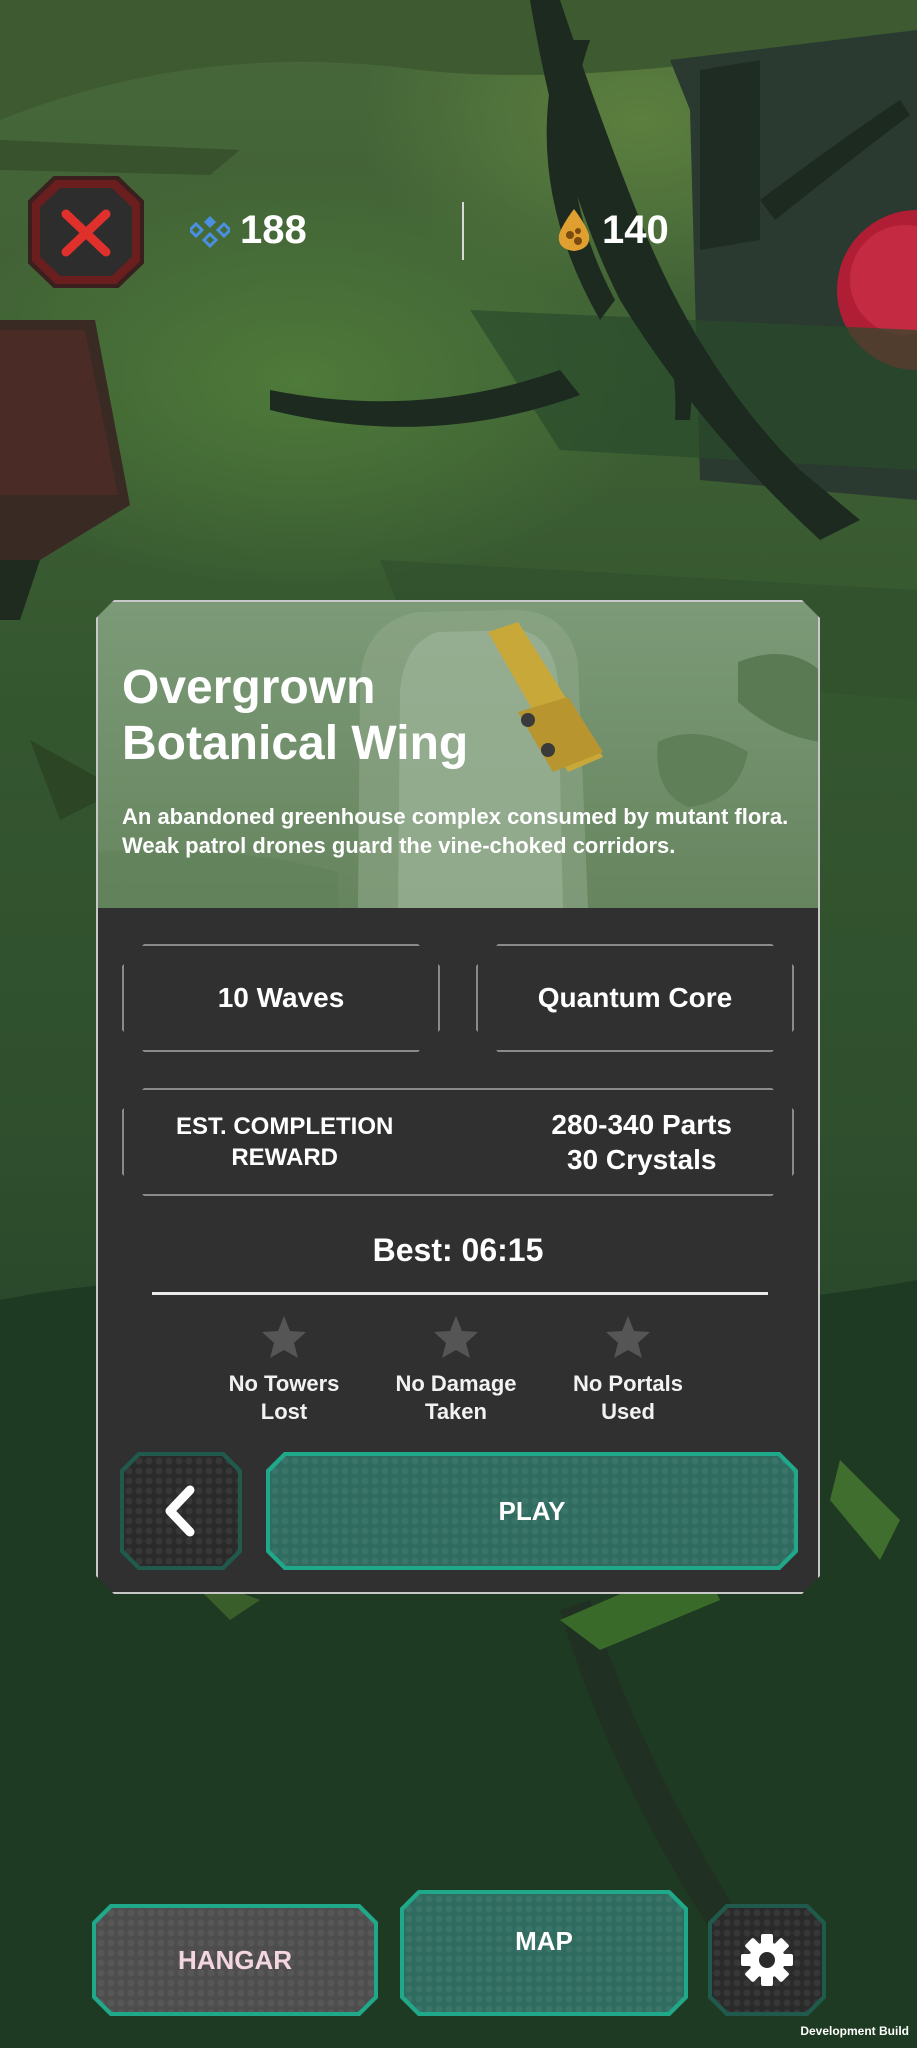 The image size is (917, 2048). What do you see at coordinates (641, 1124) in the screenshot?
I see `reward-parts: 280-340 Parts` at bounding box center [641, 1124].